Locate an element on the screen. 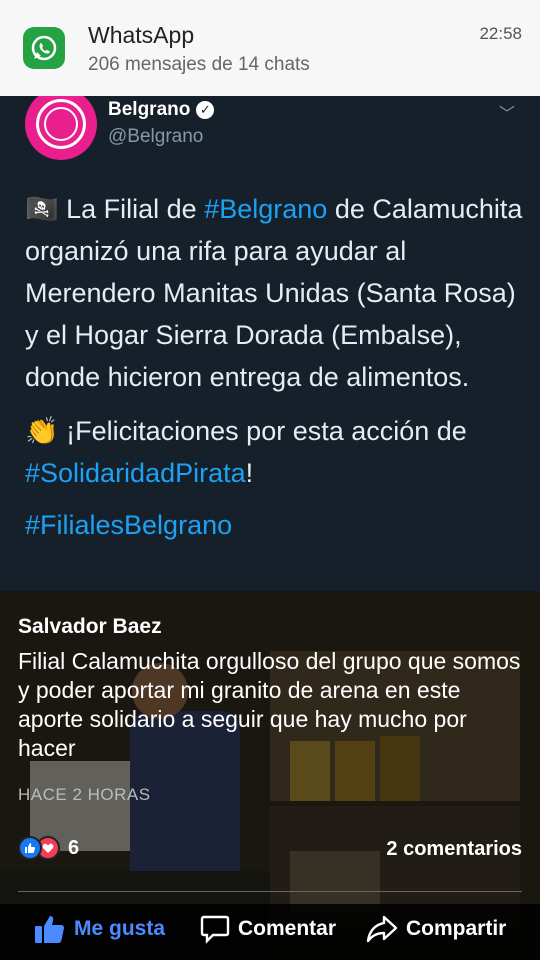  reaction-count: 6 is located at coordinates (74, 847).